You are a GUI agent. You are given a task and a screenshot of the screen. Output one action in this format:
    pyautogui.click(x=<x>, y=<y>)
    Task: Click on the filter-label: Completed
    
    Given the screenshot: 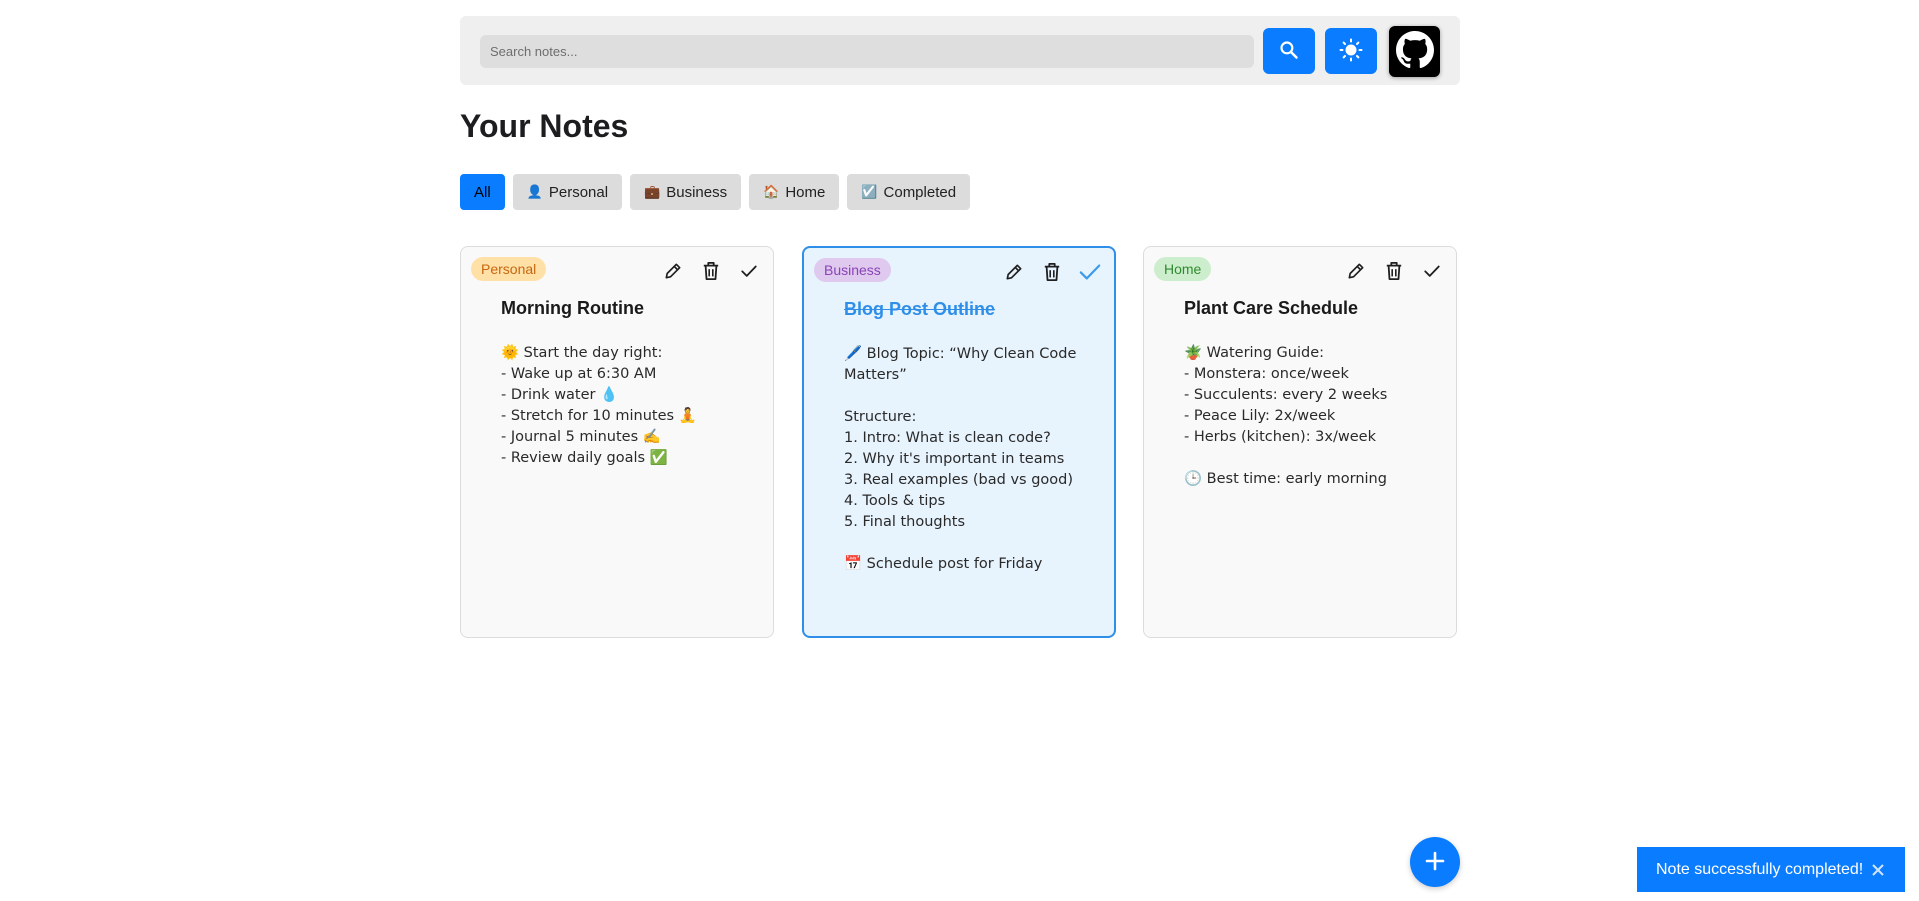 What is the action you would take?
    pyautogui.click(x=920, y=192)
    